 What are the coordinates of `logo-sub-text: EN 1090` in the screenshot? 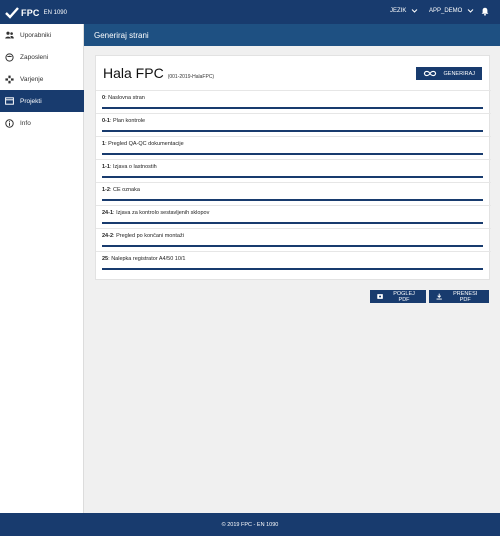 It's located at (55, 13).